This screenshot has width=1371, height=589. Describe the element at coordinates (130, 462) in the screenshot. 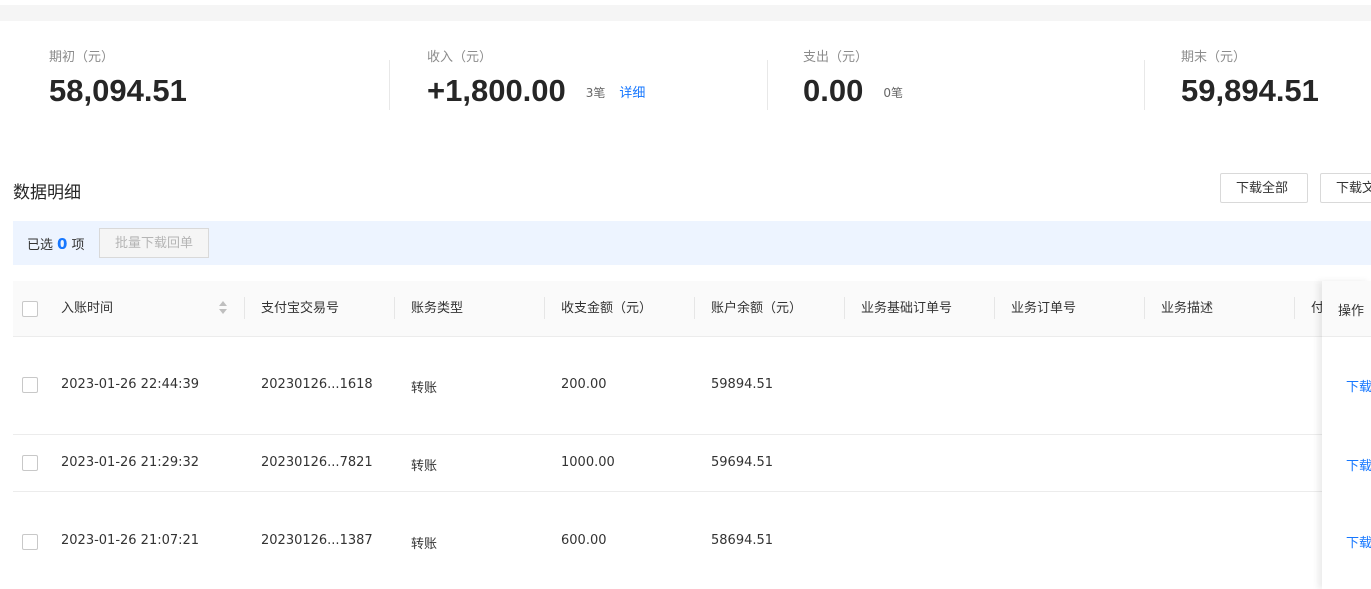

I see `cell-time: 2023-01-26 21:29:32` at that location.